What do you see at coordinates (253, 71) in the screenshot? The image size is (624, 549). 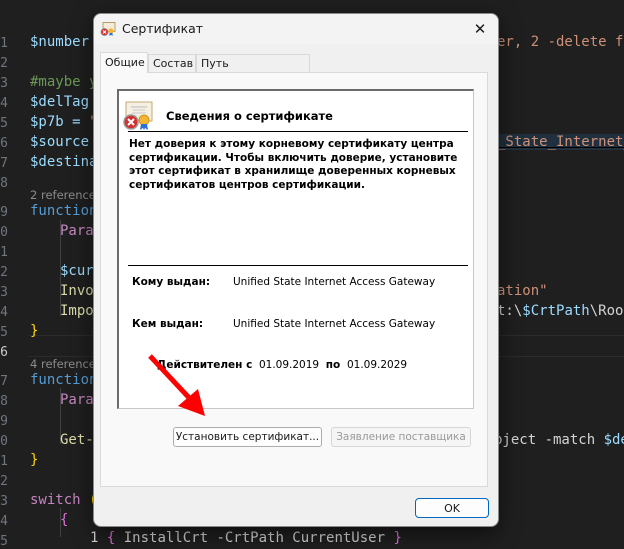 I see `tab-certification-path: Путь сертификации` at bounding box center [253, 71].